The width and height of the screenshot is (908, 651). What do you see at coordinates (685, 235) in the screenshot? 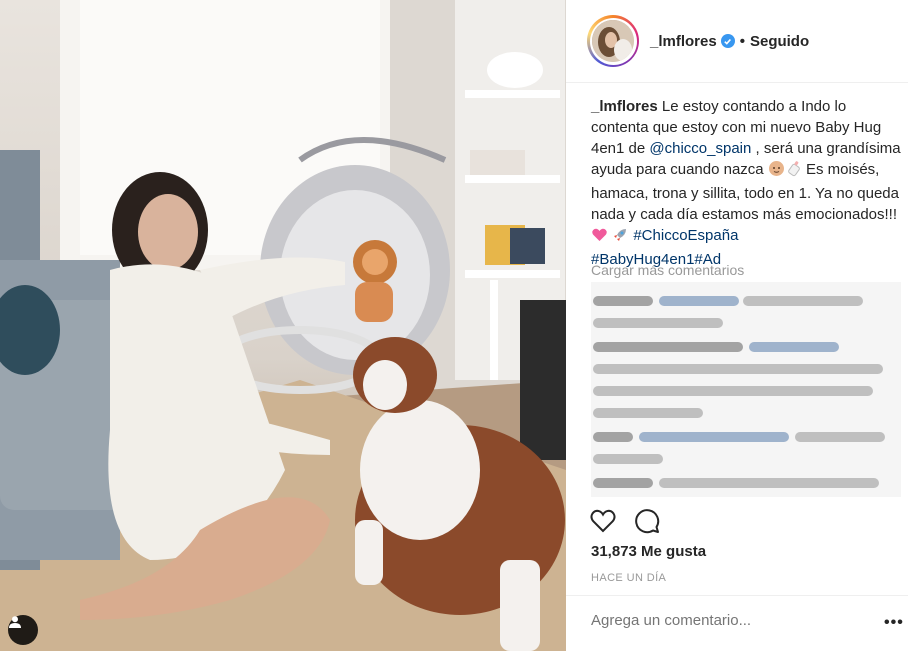
I see `hashtag-chicco-espana: #ChiccoEspaña` at bounding box center [685, 235].